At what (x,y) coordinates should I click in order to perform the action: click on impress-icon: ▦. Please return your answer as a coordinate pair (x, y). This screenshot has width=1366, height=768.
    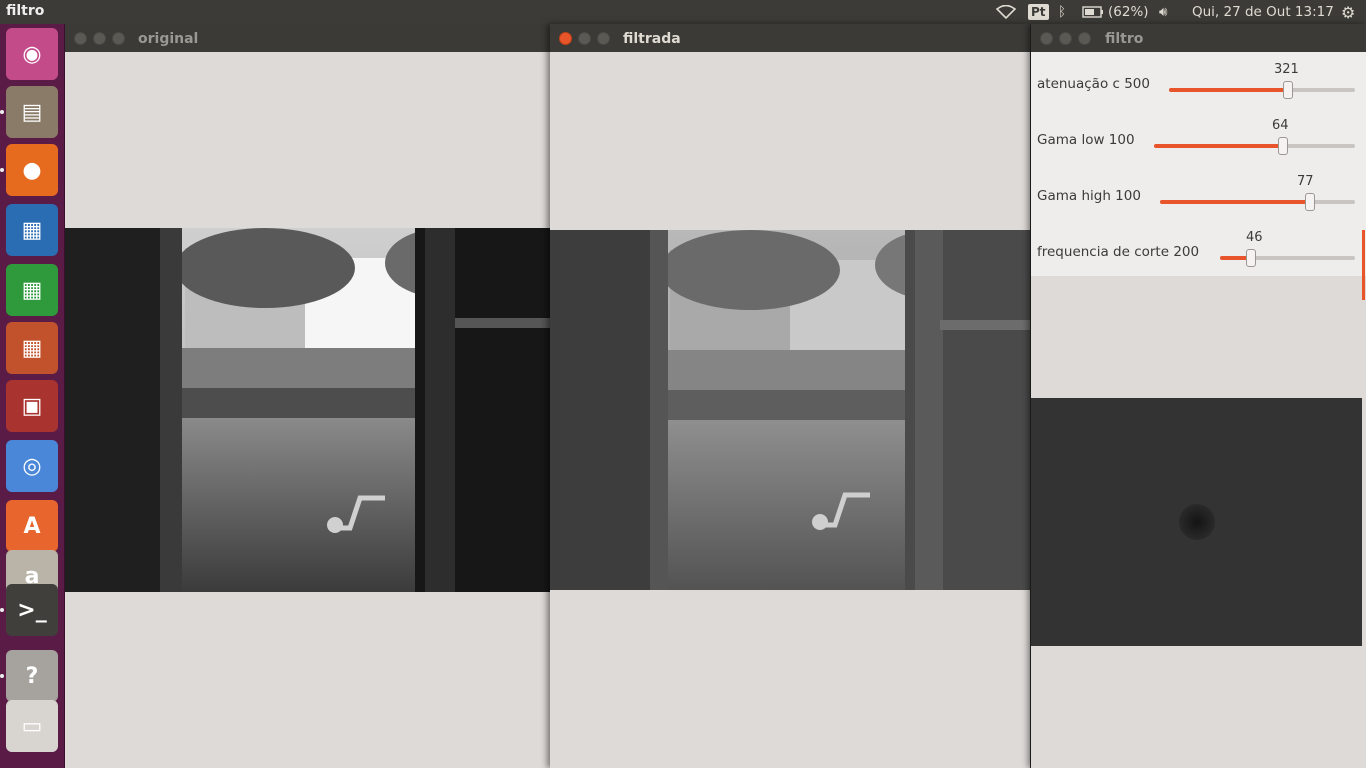
    Looking at the image, I should click on (32, 348).